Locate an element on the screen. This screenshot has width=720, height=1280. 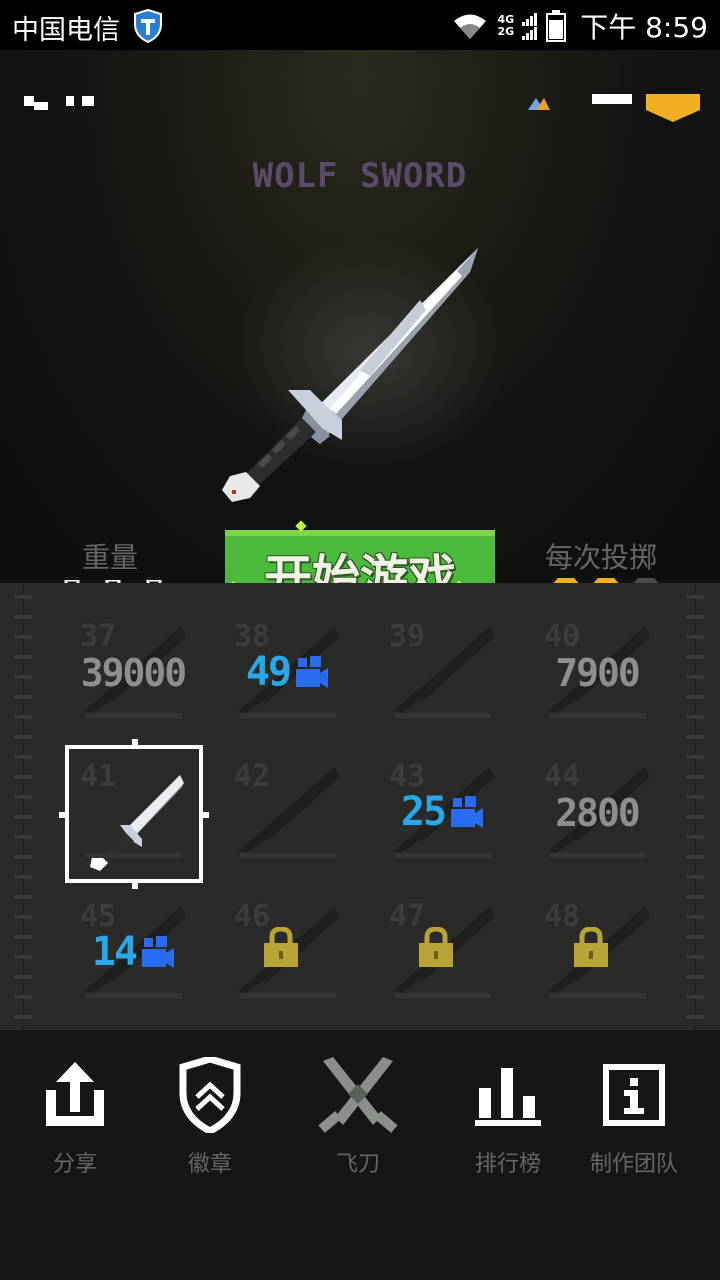
knife-slot-39: 39 is located at coordinates (435, 668).